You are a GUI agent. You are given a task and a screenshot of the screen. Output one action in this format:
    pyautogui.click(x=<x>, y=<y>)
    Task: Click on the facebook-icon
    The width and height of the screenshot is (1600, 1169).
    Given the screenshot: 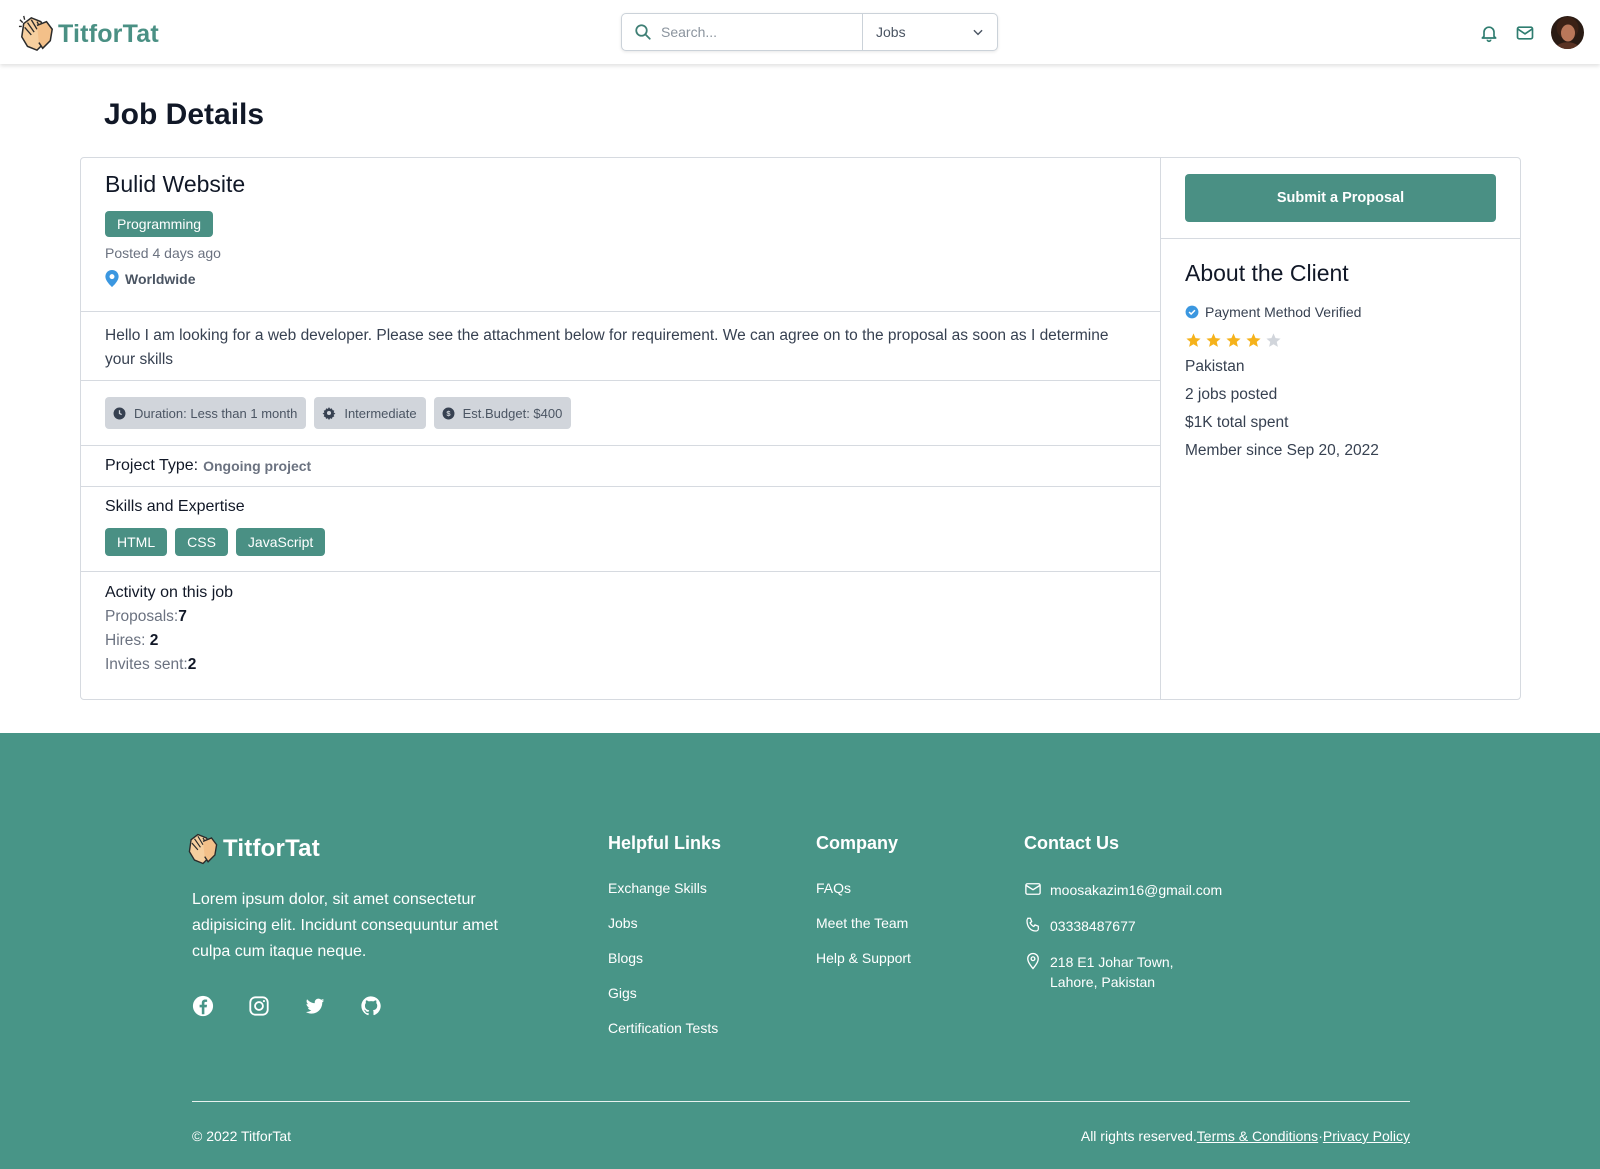 What is the action you would take?
    pyautogui.click(x=203, y=1006)
    